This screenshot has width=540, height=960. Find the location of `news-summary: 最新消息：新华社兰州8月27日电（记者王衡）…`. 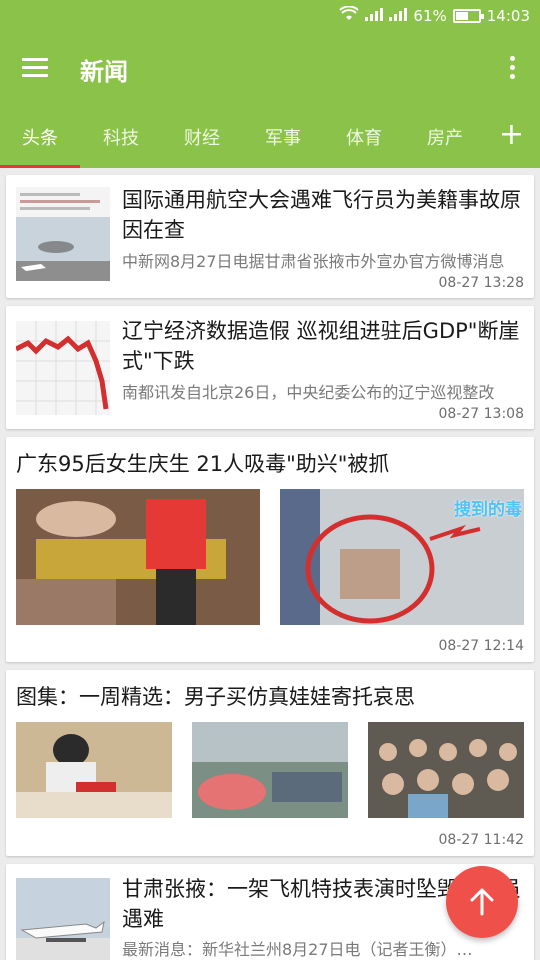

news-summary: 最新消息：新华社兰州8月27日电（记者王衡）… is located at coordinates (297, 949).